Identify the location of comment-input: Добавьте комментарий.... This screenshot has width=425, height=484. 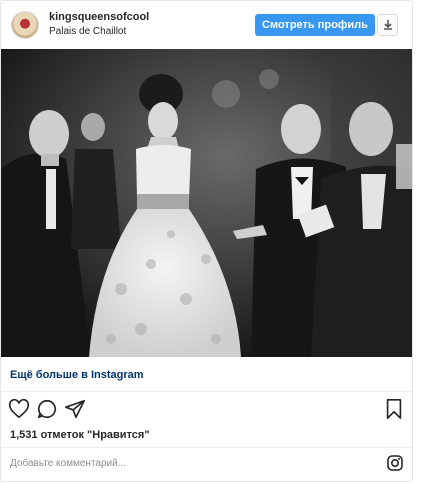
(68, 463).